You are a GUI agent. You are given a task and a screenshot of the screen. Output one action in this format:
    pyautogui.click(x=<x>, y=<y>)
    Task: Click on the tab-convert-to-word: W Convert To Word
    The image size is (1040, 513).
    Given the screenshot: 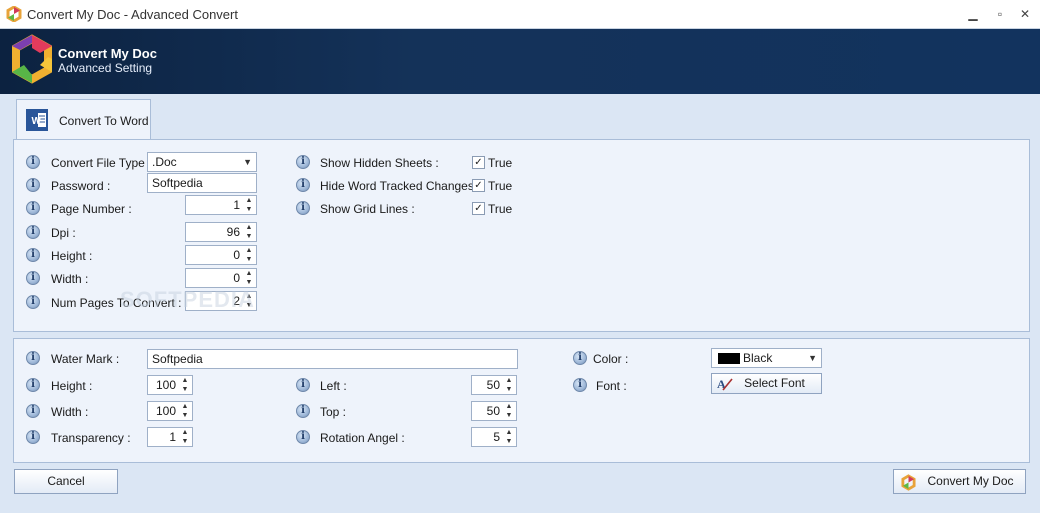 What is the action you would take?
    pyautogui.click(x=83, y=119)
    